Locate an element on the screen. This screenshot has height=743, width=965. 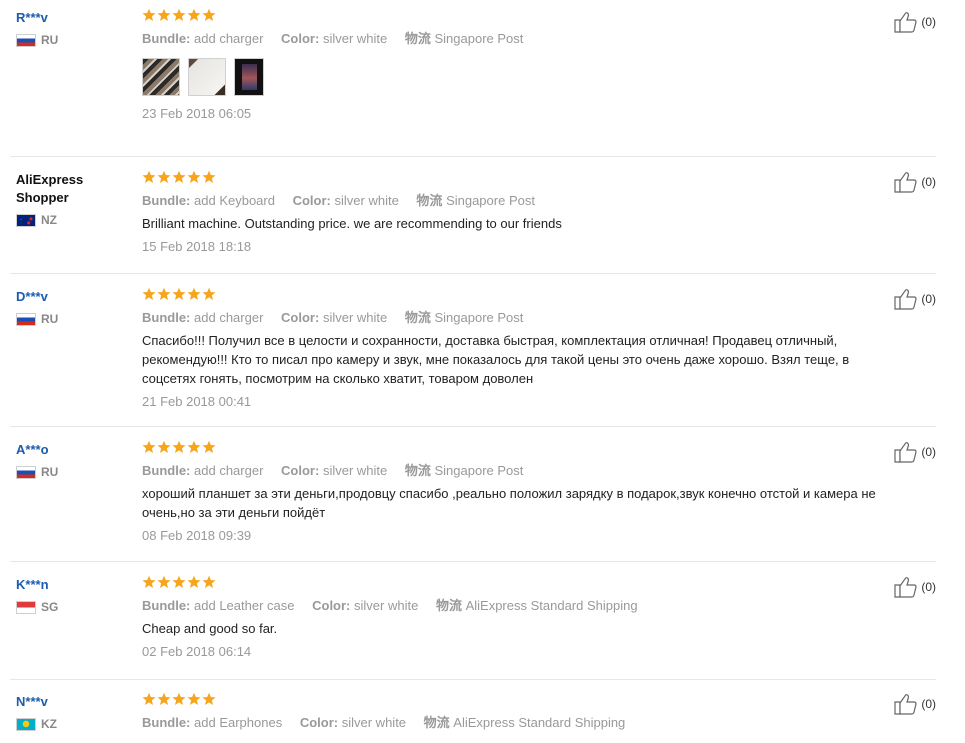
new-zealand-flag-icon is located at coordinates (26, 220).